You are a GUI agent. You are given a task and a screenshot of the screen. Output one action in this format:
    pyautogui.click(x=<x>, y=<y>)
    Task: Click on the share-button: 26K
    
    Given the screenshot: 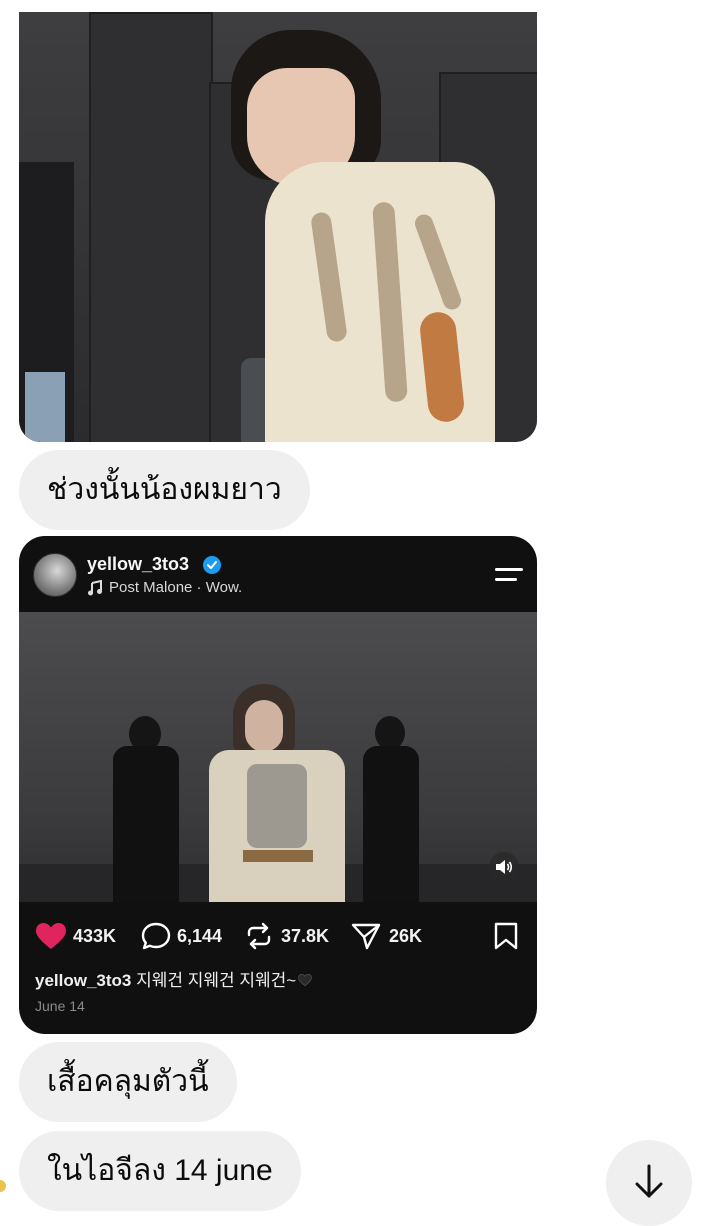 What is the action you would take?
    pyautogui.click(x=396, y=936)
    